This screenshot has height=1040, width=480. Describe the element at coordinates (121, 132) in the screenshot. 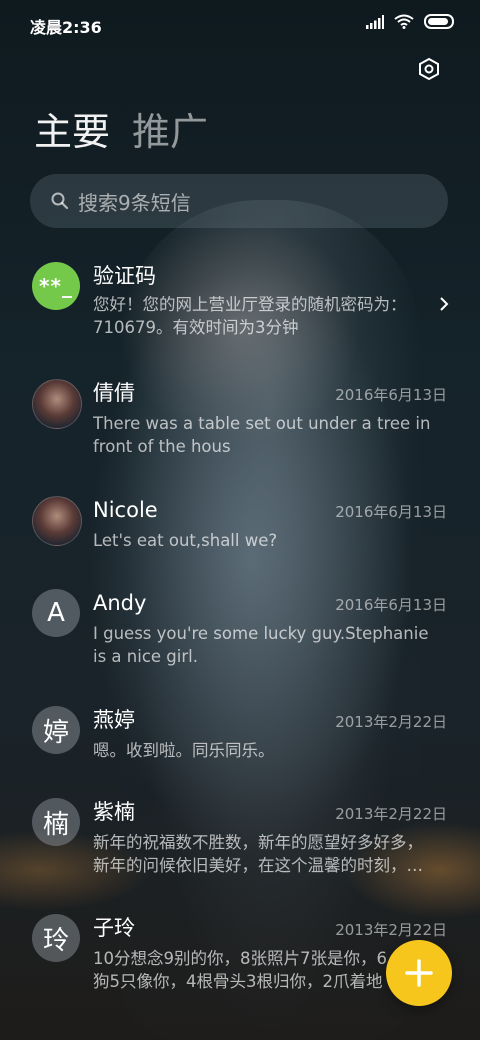

I see `tab-bar: 主要 推广` at that location.